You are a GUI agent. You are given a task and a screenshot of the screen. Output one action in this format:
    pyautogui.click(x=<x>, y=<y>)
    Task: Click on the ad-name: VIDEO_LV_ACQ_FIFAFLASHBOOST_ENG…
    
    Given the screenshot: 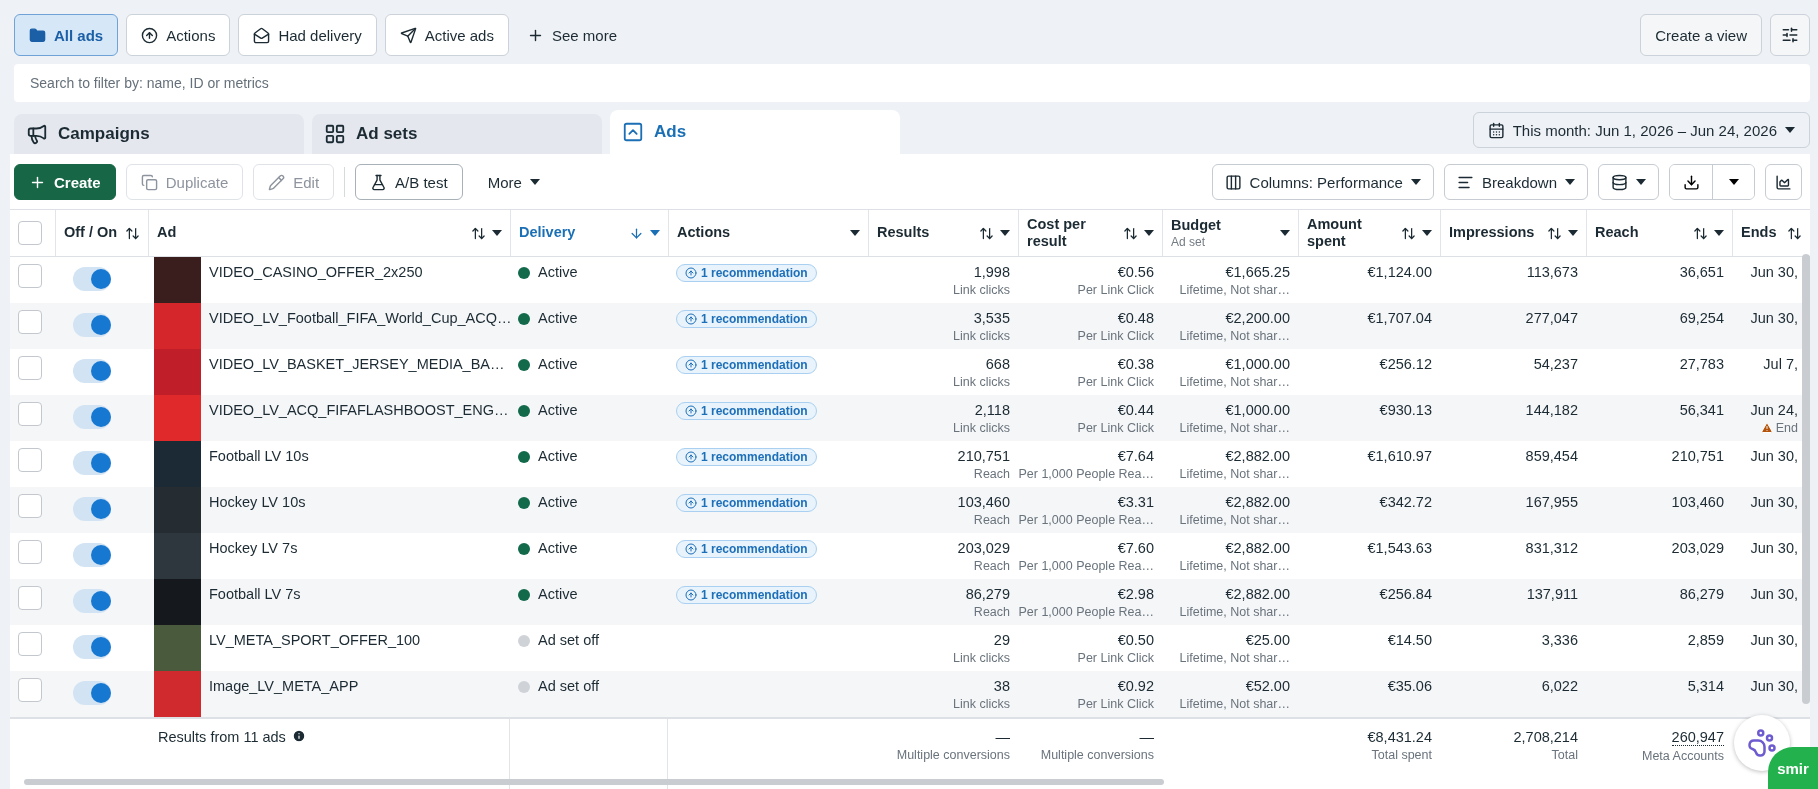 What is the action you would take?
    pyautogui.click(x=359, y=410)
    